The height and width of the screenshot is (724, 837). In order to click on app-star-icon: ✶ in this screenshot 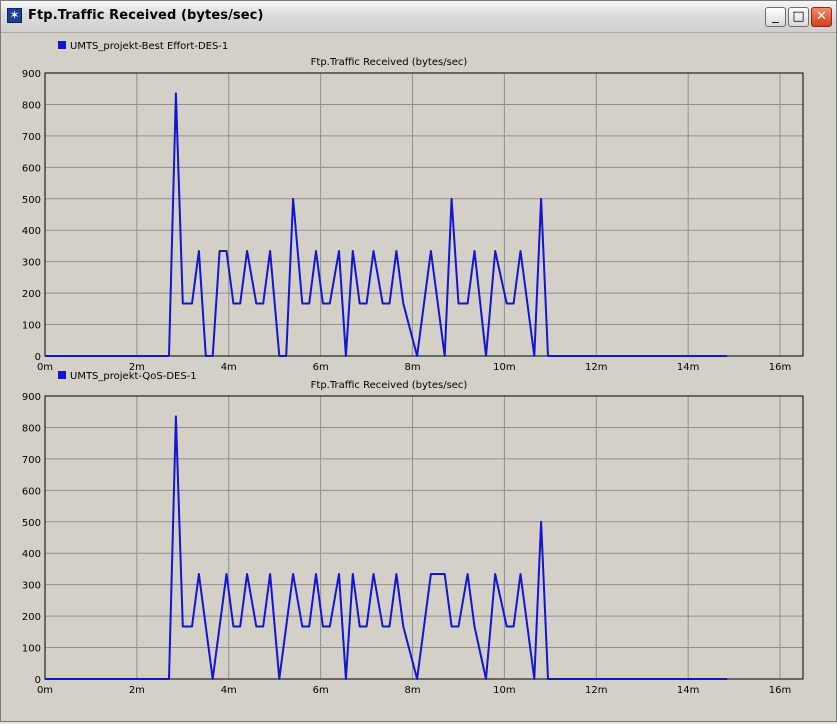, I will do `click(14, 15)`.